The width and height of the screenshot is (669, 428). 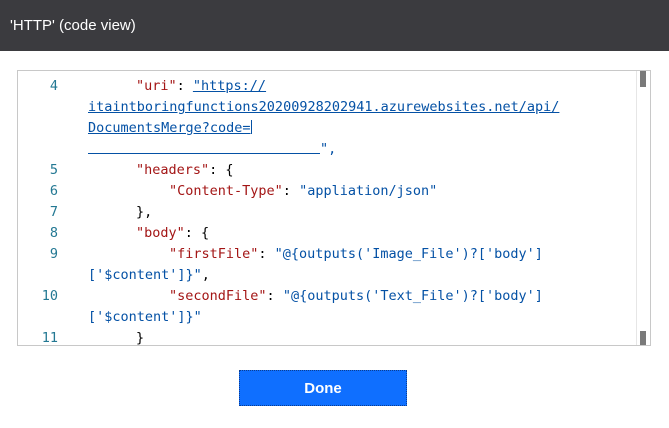 What do you see at coordinates (160, 233) in the screenshot?
I see `json-key: "body"` at bounding box center [160, 233].